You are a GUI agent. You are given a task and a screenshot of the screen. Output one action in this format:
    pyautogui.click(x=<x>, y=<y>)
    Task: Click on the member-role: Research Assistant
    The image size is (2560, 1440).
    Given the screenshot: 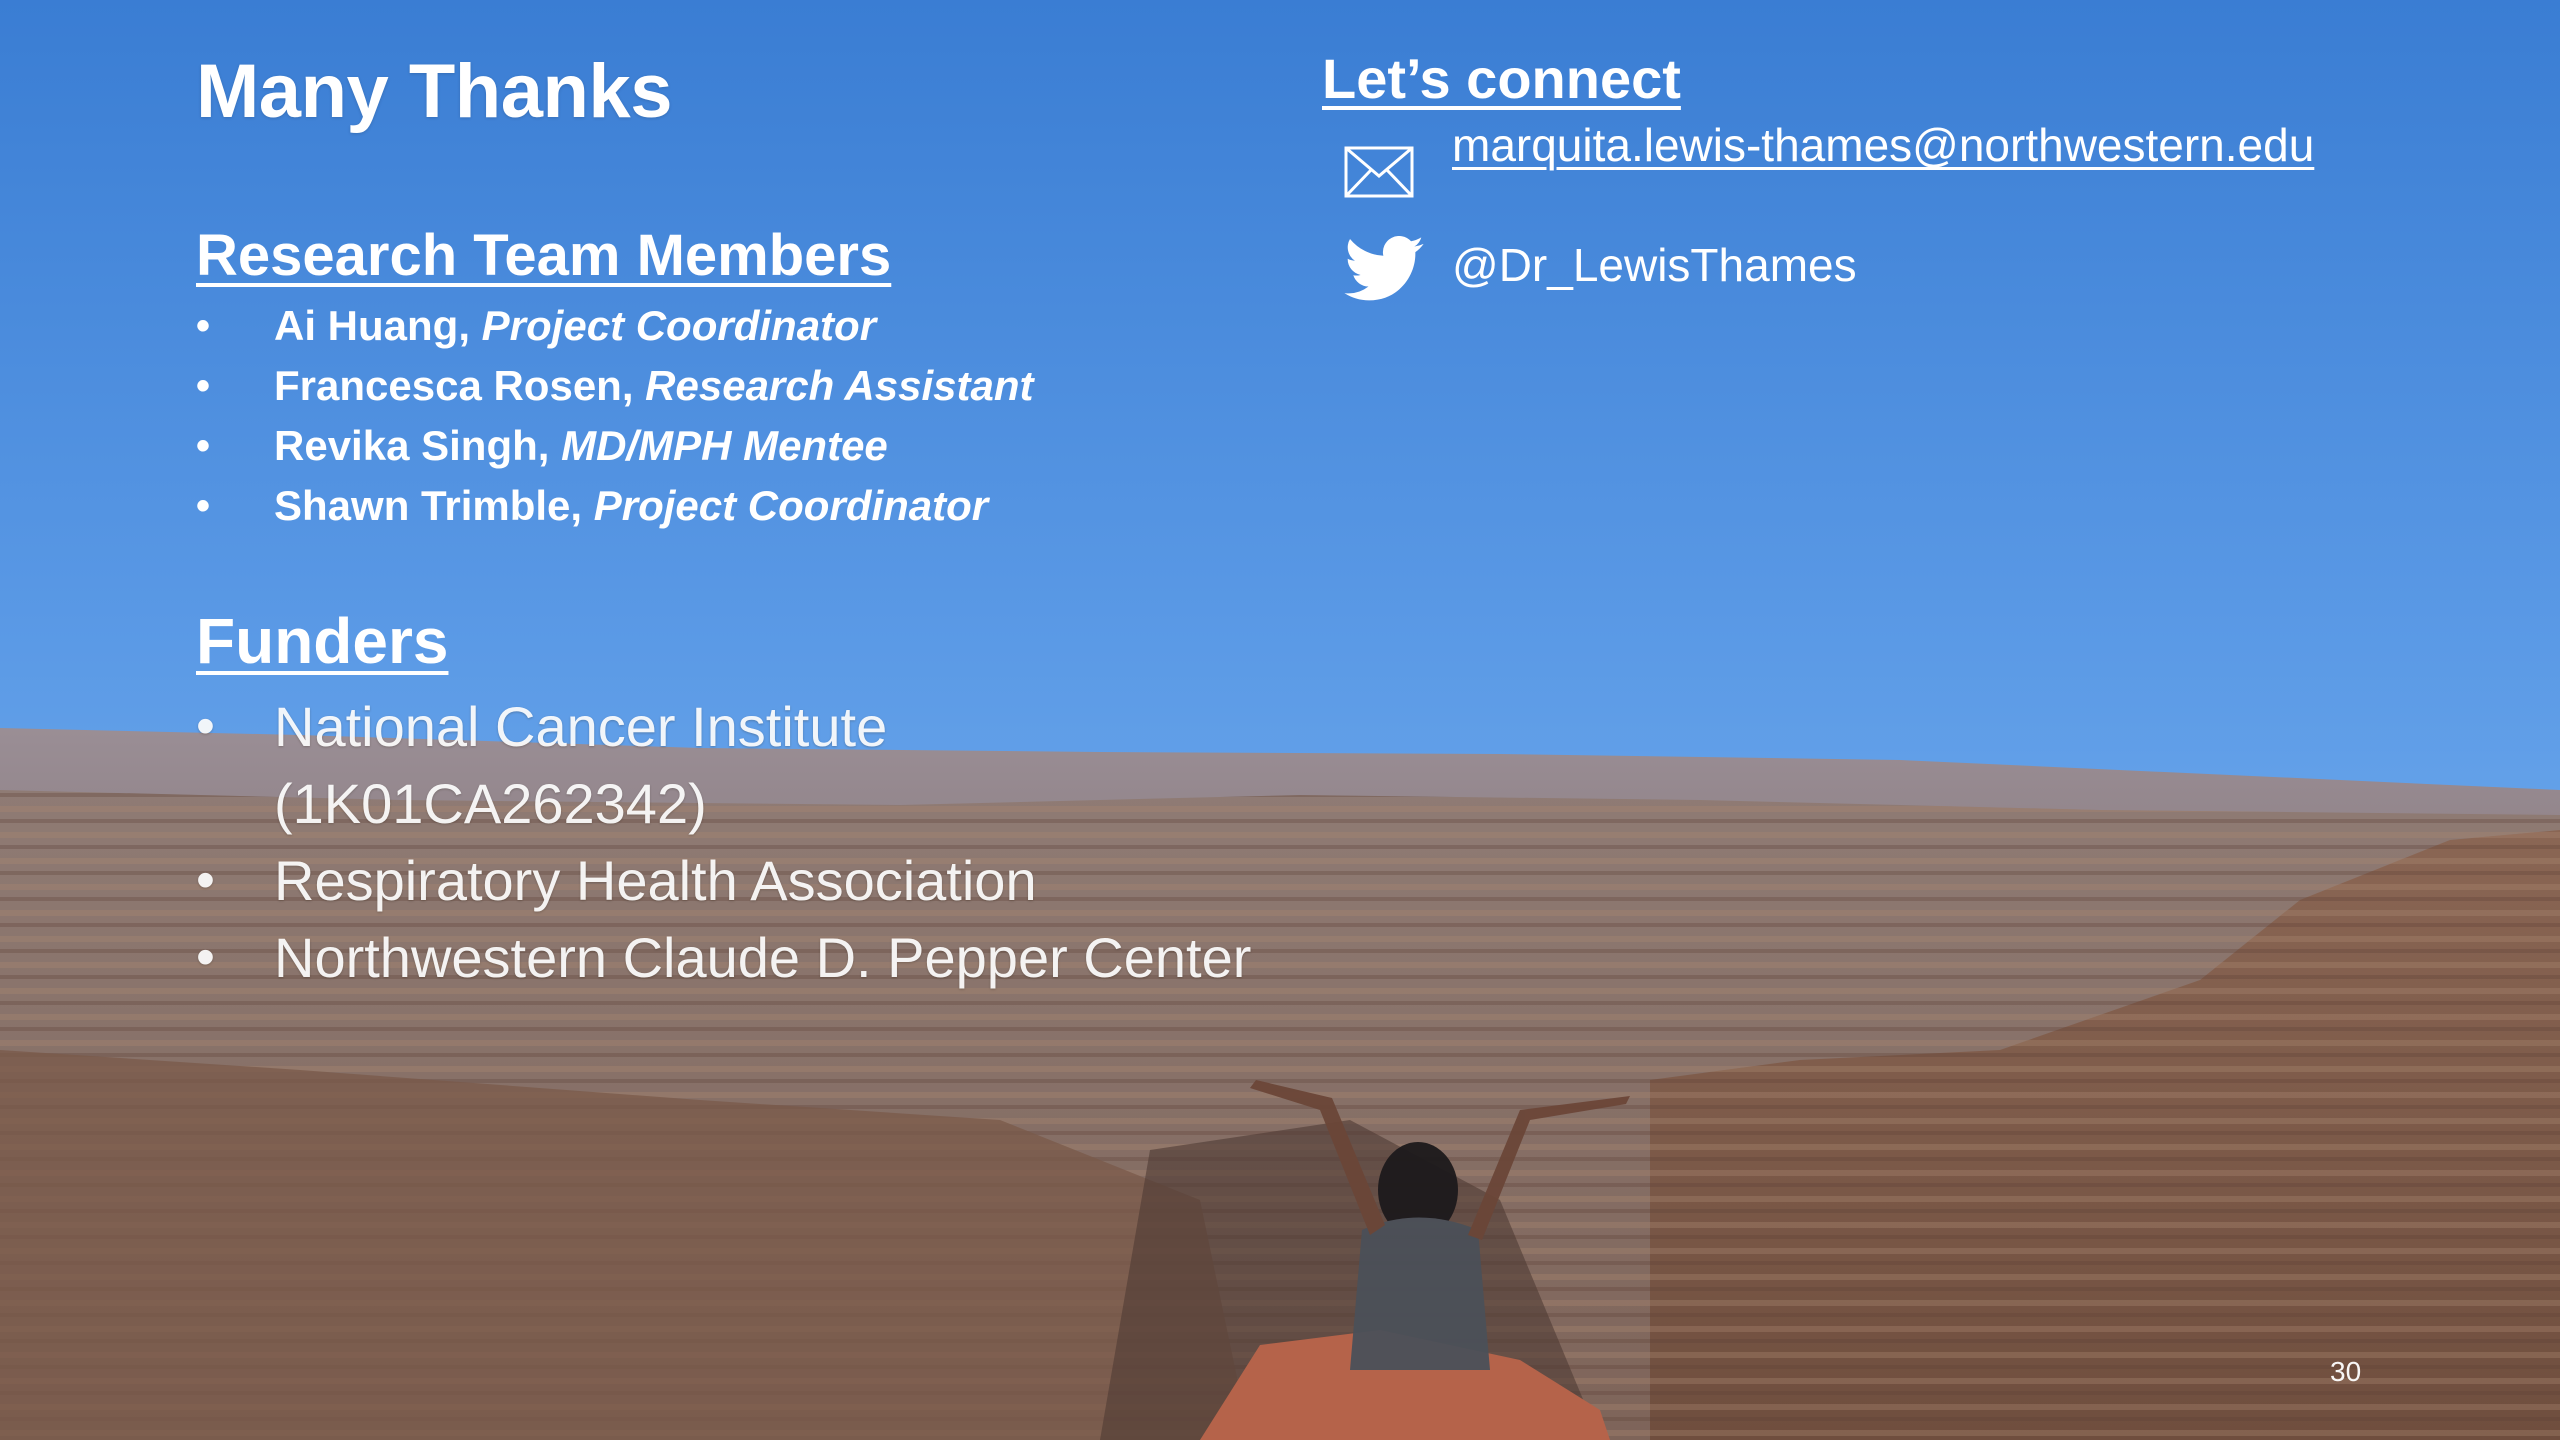 What is the action you would take?
    pyautogui.click(x=839, y=385)
    